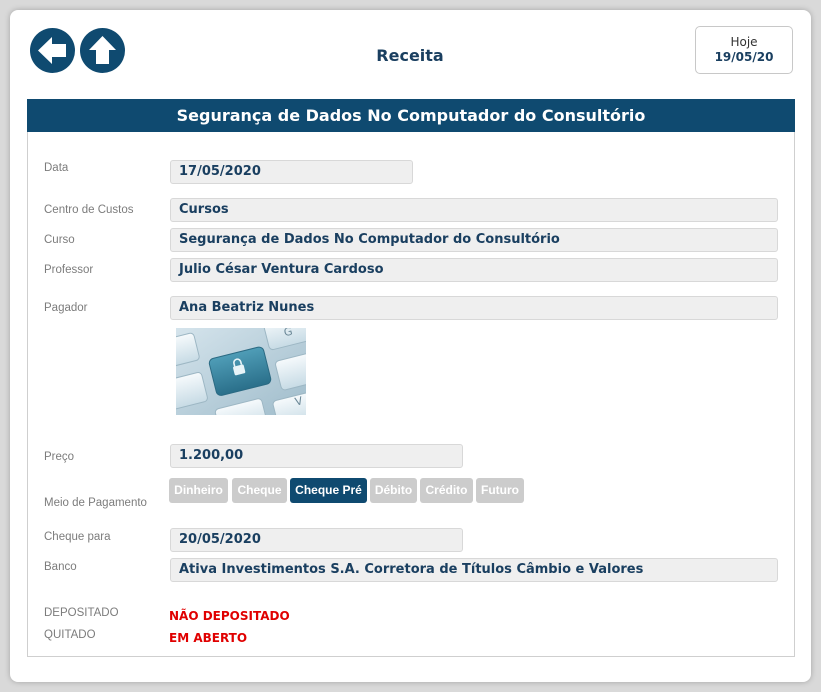 The image size is (821, 692). Describe the element at coordinates (474, 270) in the screenshot. I see `professor-field: Julio César Ventura Cardoso` at that location.